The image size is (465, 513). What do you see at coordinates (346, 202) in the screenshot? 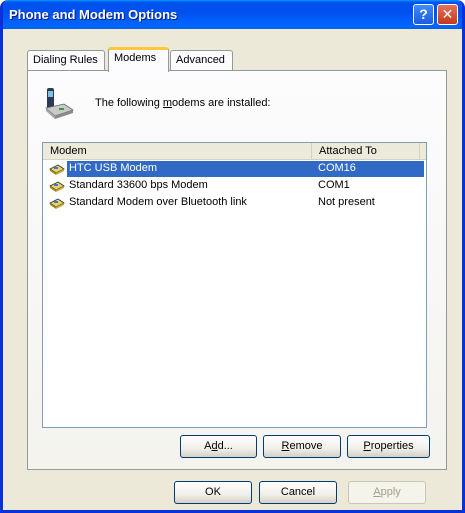
I see `modem-port: Not present` at bounding box center [346, 202].